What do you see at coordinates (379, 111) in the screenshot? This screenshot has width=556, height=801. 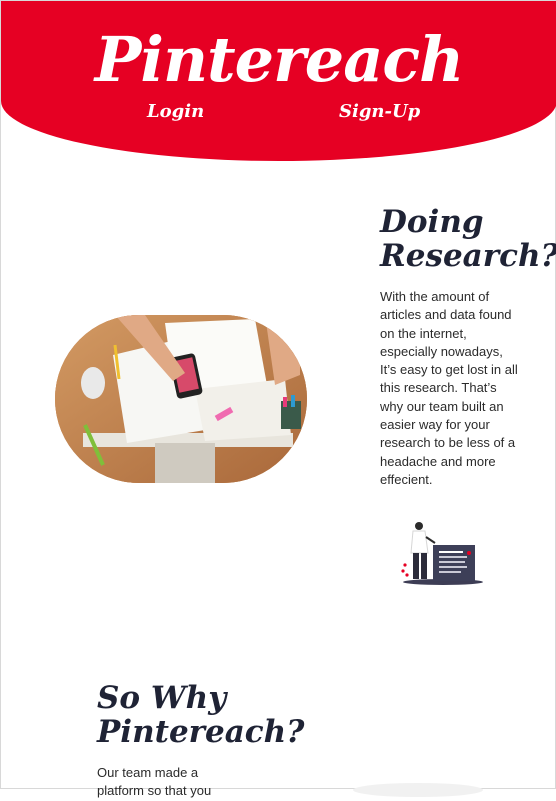 I see `signup-link: Sign-Up` at bounding box center [379, 111].